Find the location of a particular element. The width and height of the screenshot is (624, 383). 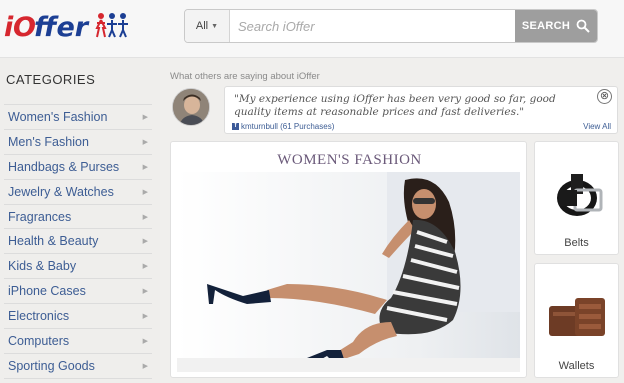

category-item-jewelry-watches: Jewelry & Watches ▶ is located at coordinates (78, 192).